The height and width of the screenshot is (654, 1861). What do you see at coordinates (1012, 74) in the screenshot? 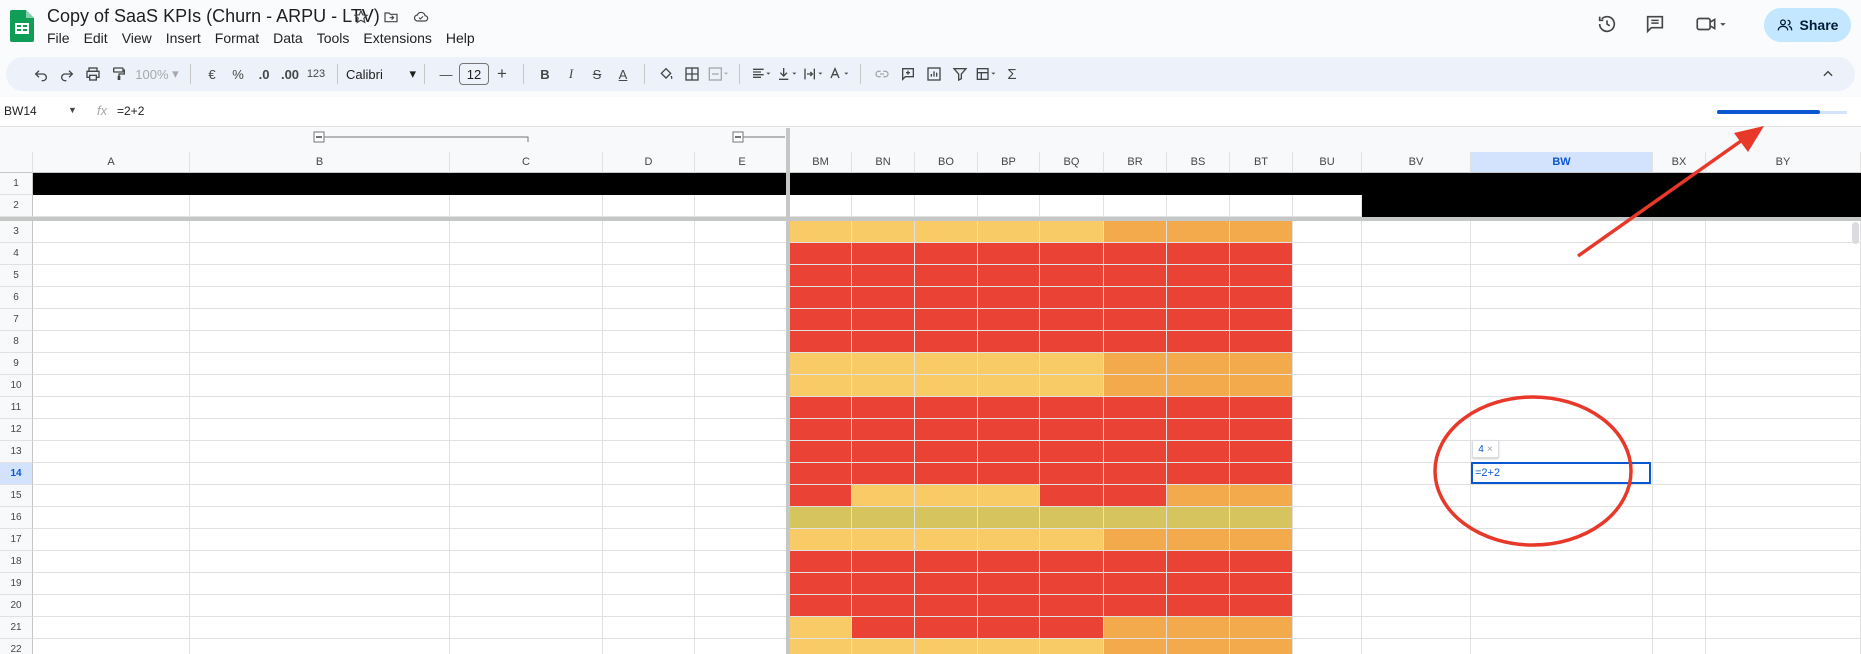
I see `functions-button: Σ` at bounding box center [1012, 74].